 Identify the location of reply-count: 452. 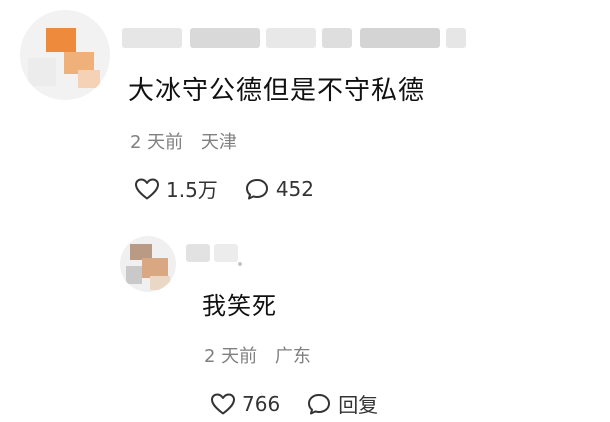
(294, 188).